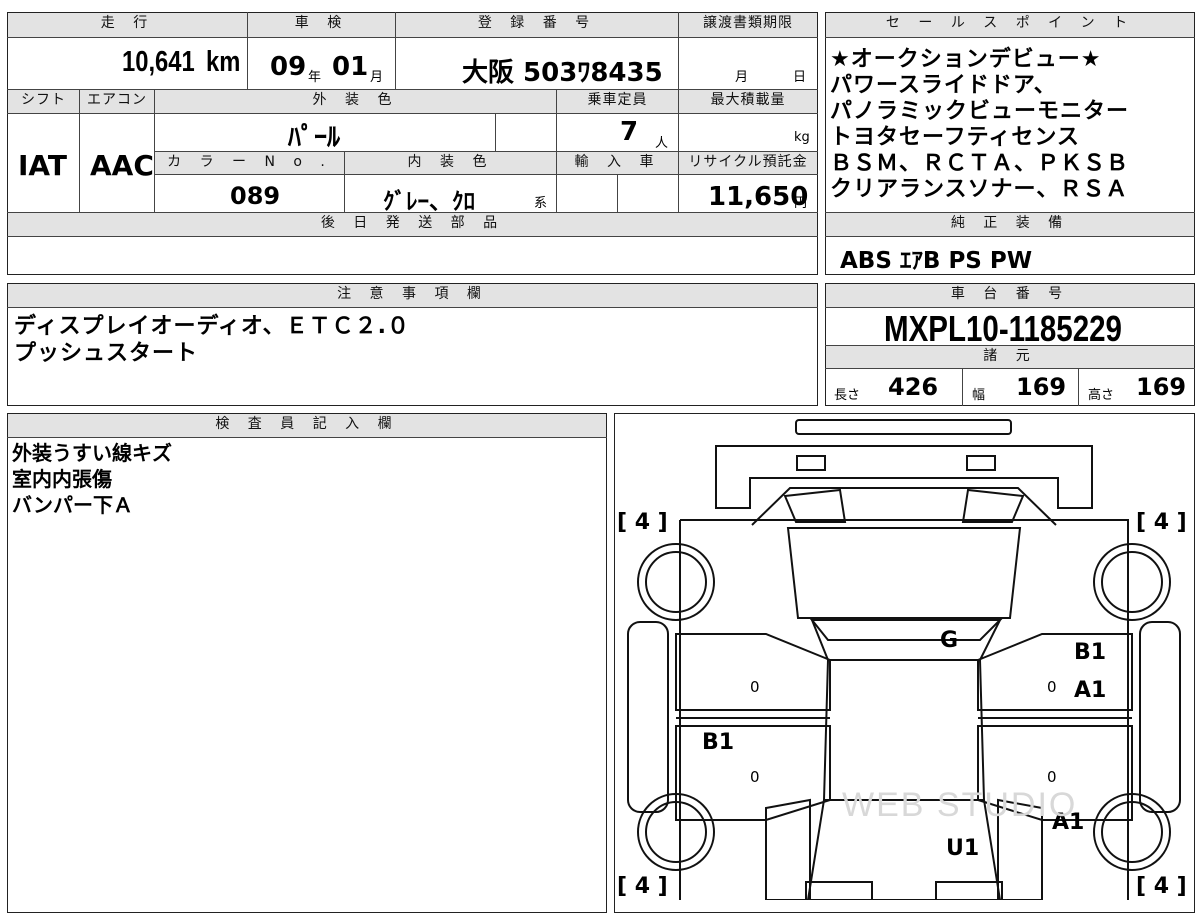 The width and height of the screenshot is (1200, 913). I want to click on notes-line-1: ディスプレイオーディオ、ＥＴＣ２.０, so click(212, 326).